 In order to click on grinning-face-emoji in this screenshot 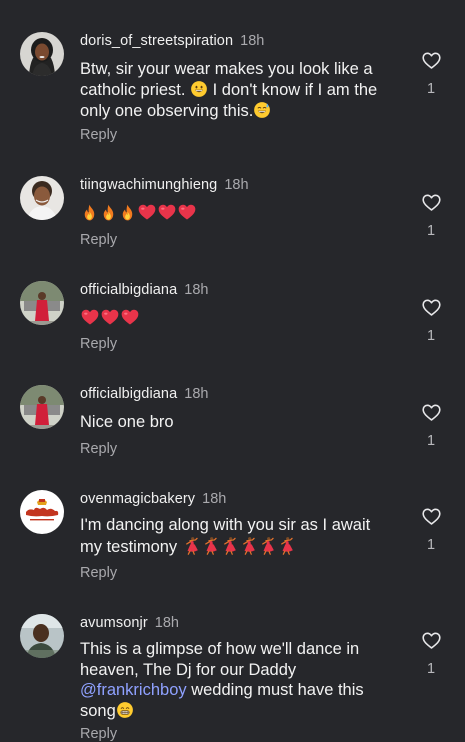, I will do `click(199, 89)`.